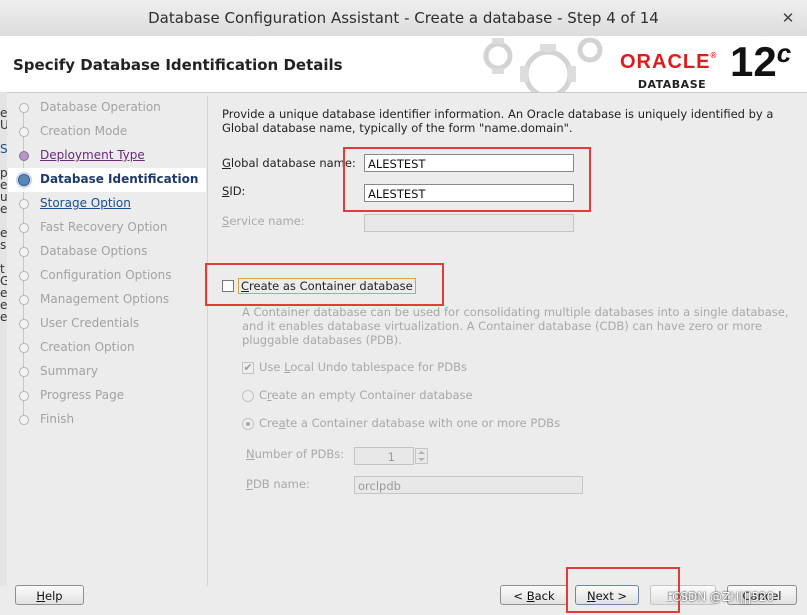 The height and width of the screenshot is (615, 807). I want to click on nav-step-database-identification: Database Identification, so click(107, 180).